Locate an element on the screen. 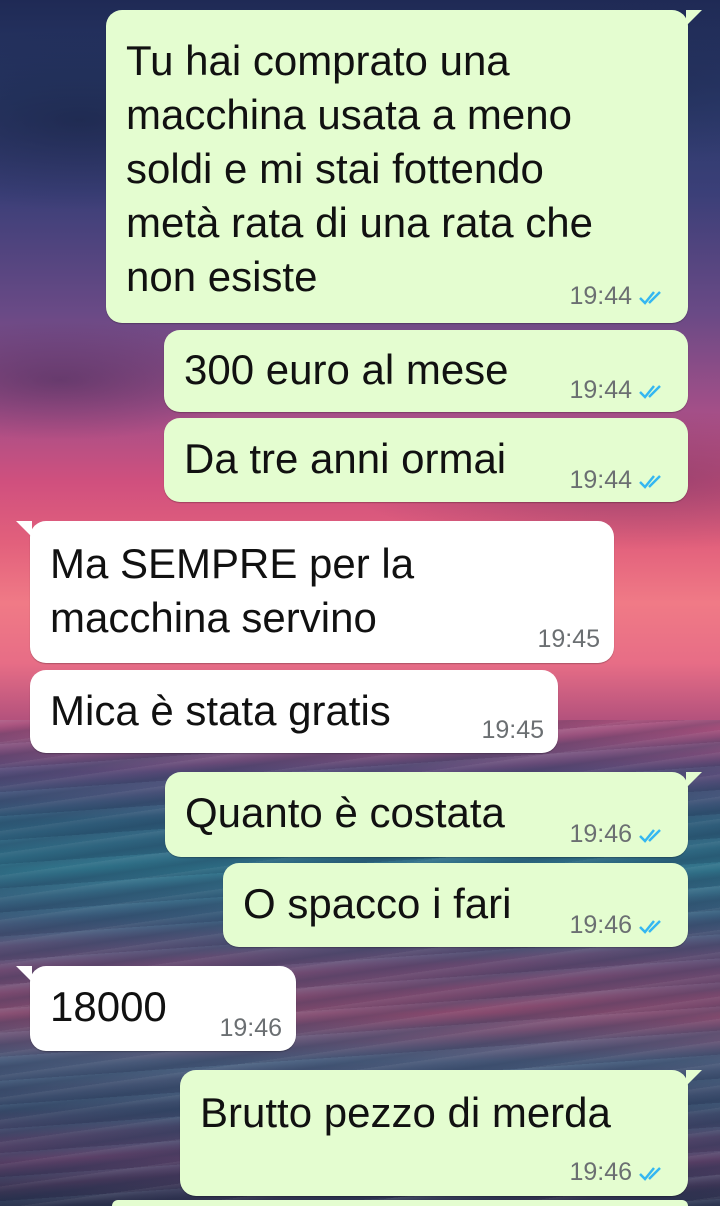  message-bubble-outgoing: O spacco i fari 19:46 is located at coordinates (455, 905).